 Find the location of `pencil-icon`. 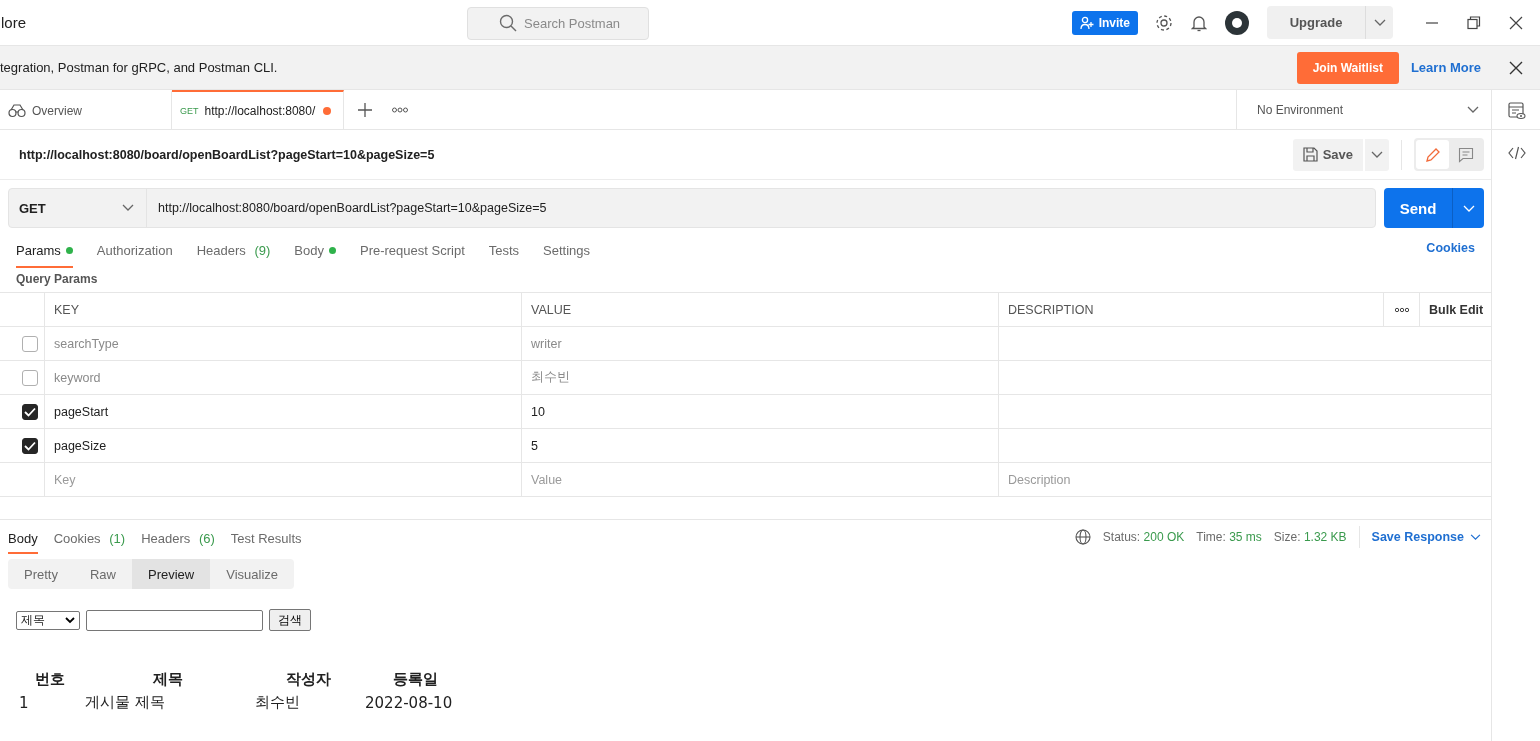

pencil-icon is located at coordinates (1432, 154).